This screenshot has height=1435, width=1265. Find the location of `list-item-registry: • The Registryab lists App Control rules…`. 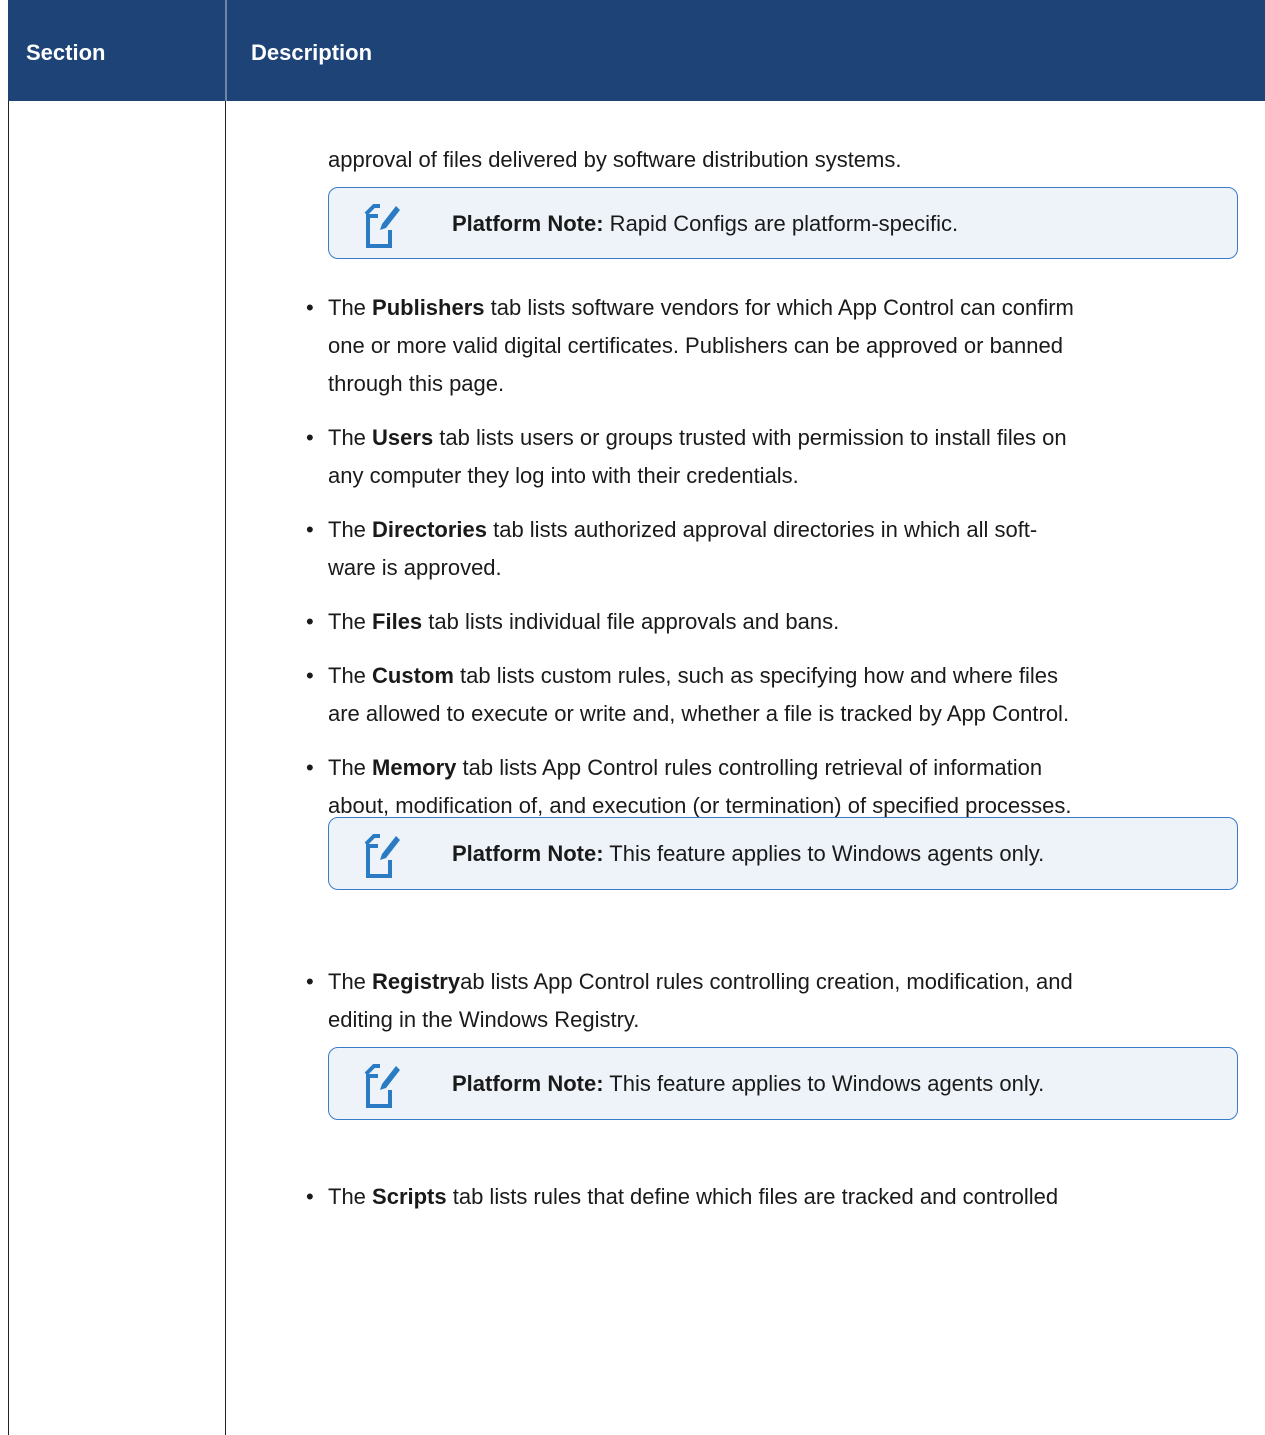

list-item-registry: • The Registryab lists App Control rules… is located at coordinates (689, 1000).